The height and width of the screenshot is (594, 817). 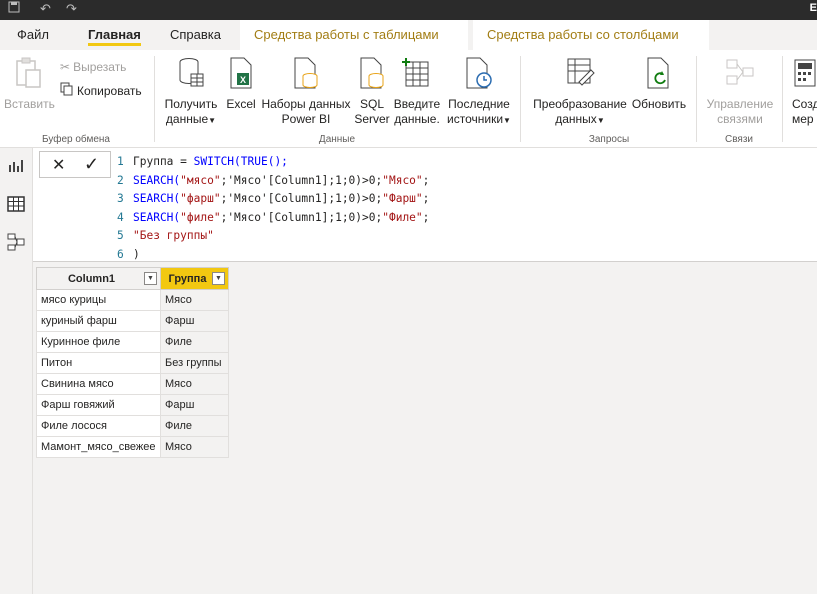 What do you see at coordinates (273, 255) in the screenshot?
I see `formula-line: 6)` at bounding box center [273, 255].